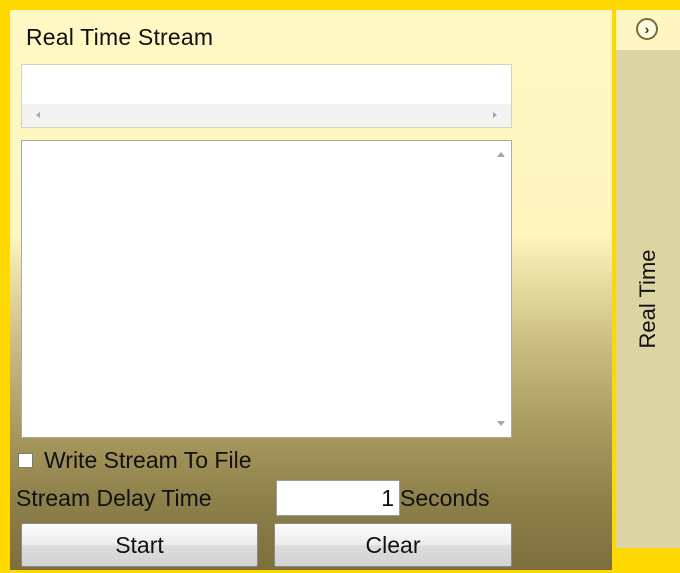 The width and height of the screenshot is (680, 573). What do you see at coordinates (266, 96) in the screenshot?
I see `stream-input` at bounding box center [266, 96].